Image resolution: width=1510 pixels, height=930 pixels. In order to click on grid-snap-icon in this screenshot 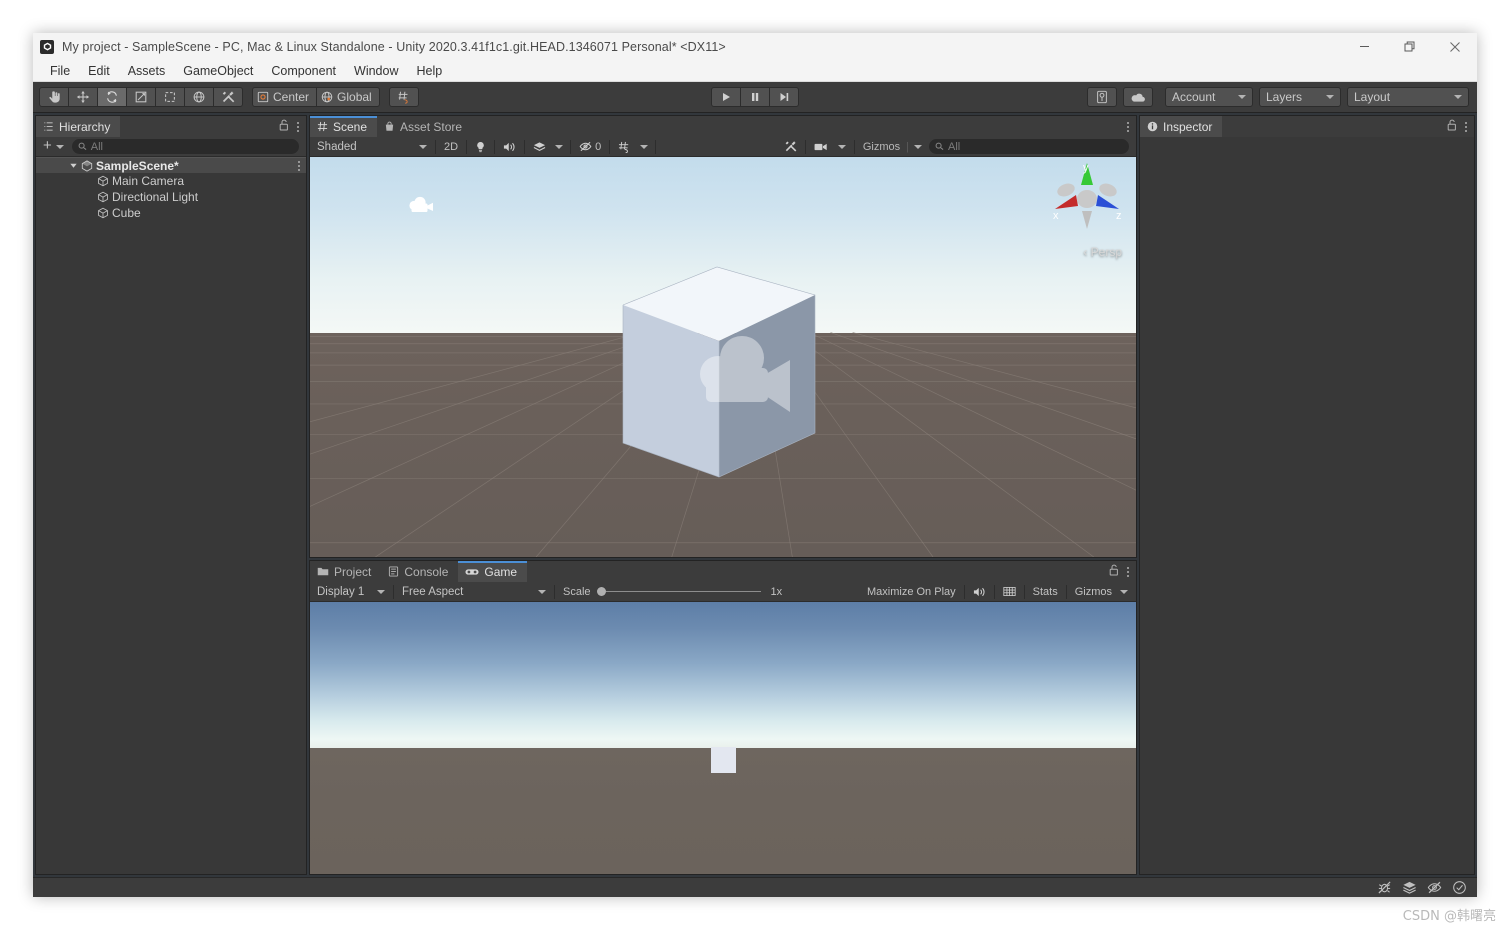, I will do `click(403, 97)`.